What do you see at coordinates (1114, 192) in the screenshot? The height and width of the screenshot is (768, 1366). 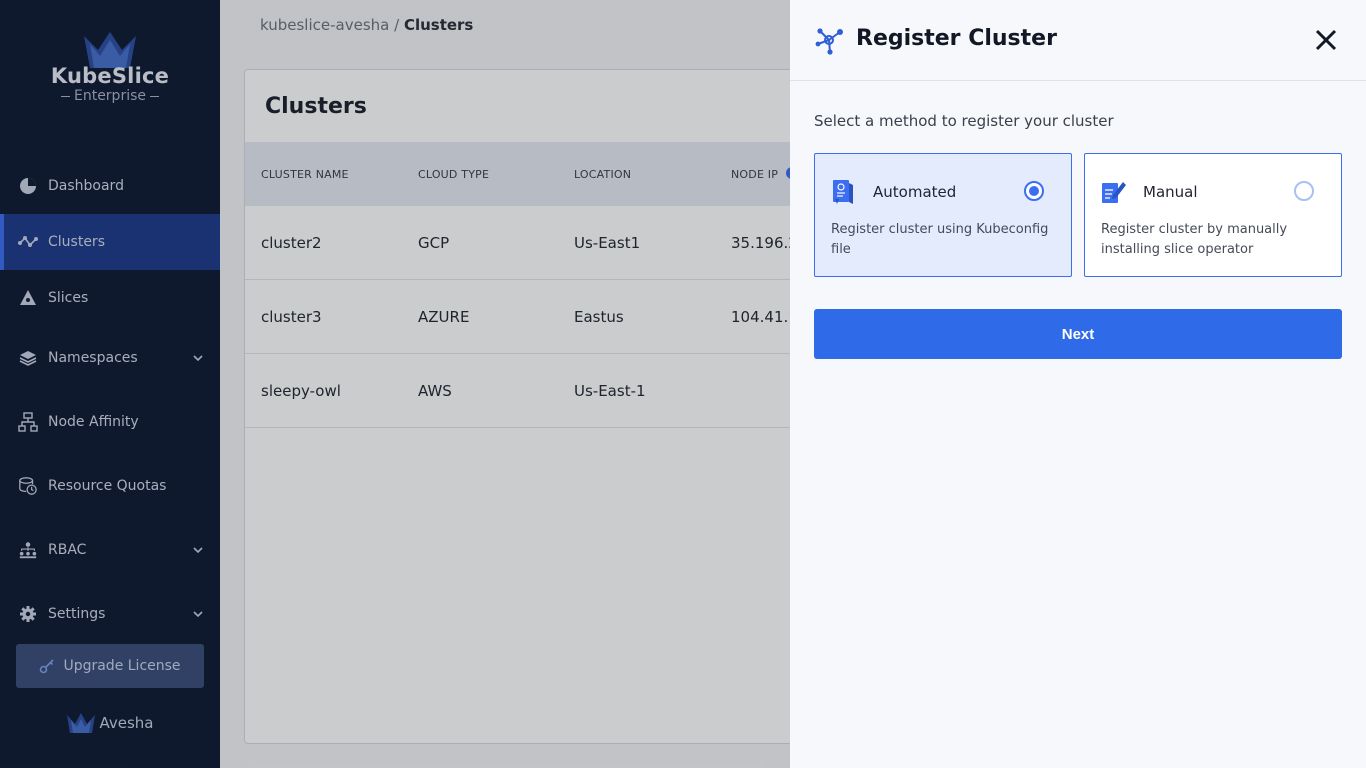 I see `edit-document-icon` at bounding box center [1114, 192].